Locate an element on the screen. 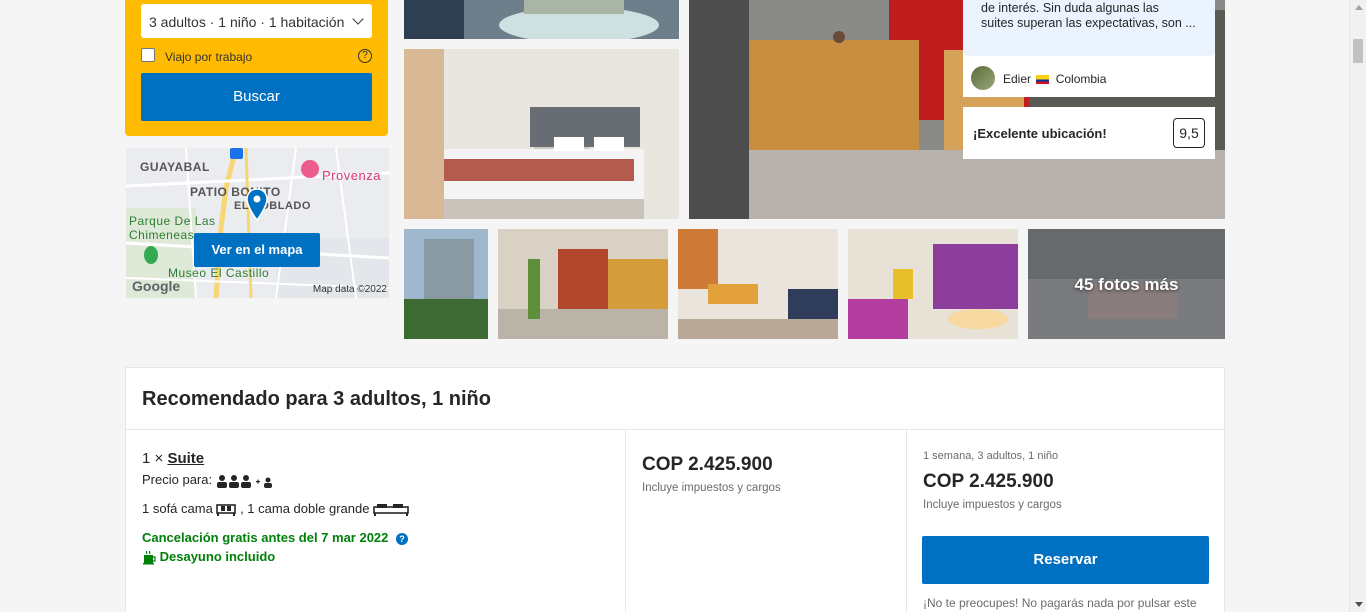 The image size is (1366, 612). double-bed-label: , 1 cama doble grande is located at coordinates (305, 508).